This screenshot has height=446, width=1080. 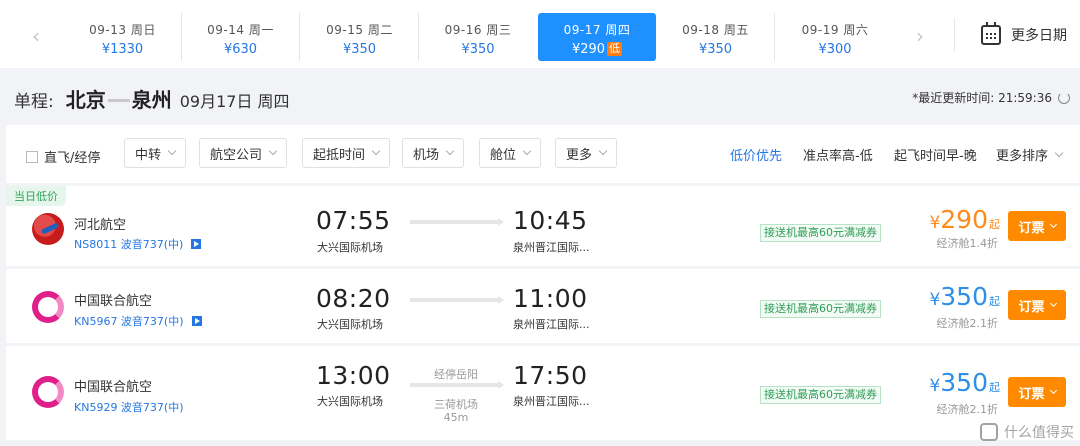 What do you see at coordinates (457, 385) in the screenshot?
I see `flight-path-line` at bounding box center [457, 385].